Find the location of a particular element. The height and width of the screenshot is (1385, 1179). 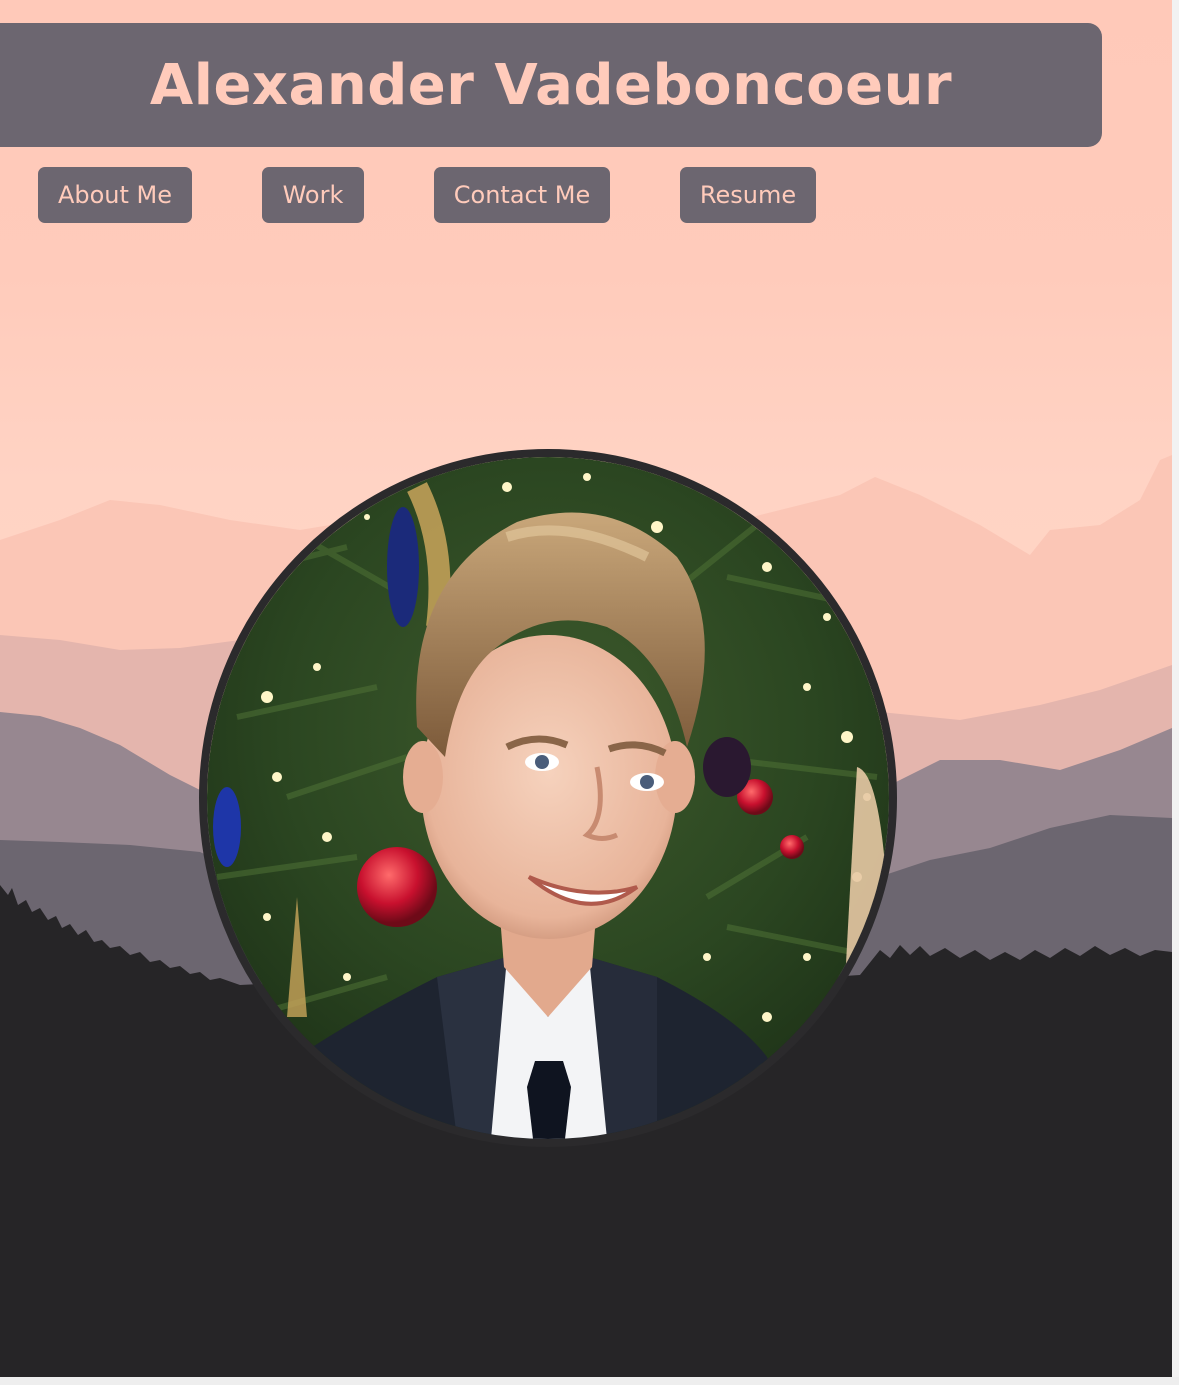

site-title: Alexander Vadeboncoeur is located at coordinates (551, 85).